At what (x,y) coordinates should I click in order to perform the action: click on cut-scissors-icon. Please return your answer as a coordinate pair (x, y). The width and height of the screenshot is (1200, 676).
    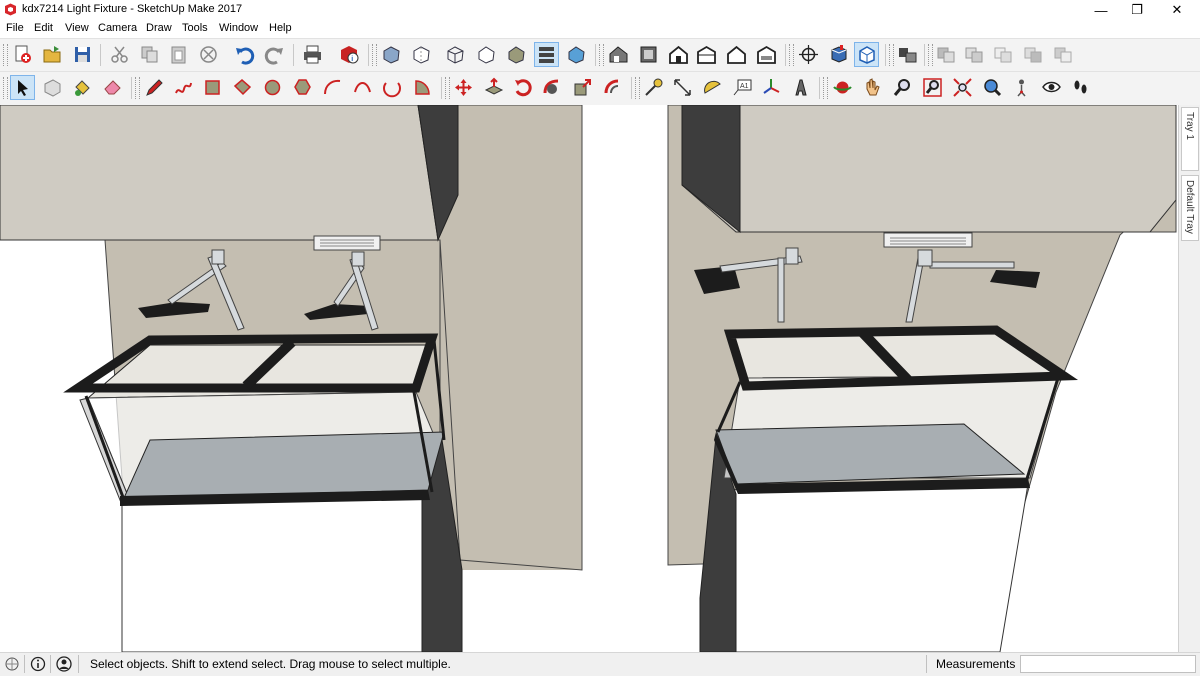
    Looking at the image, I should click on (119, 54).